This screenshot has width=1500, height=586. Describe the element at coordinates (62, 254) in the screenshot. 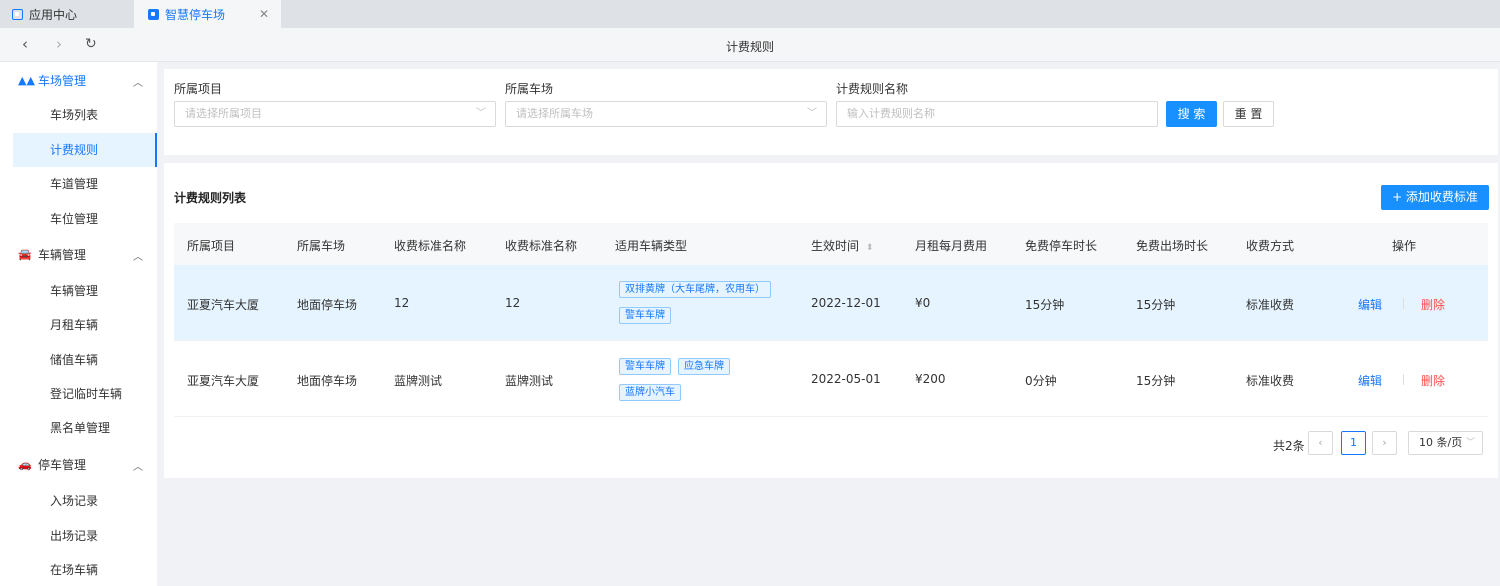

I see `sidebar-group-label: 车辆管理` at that location.